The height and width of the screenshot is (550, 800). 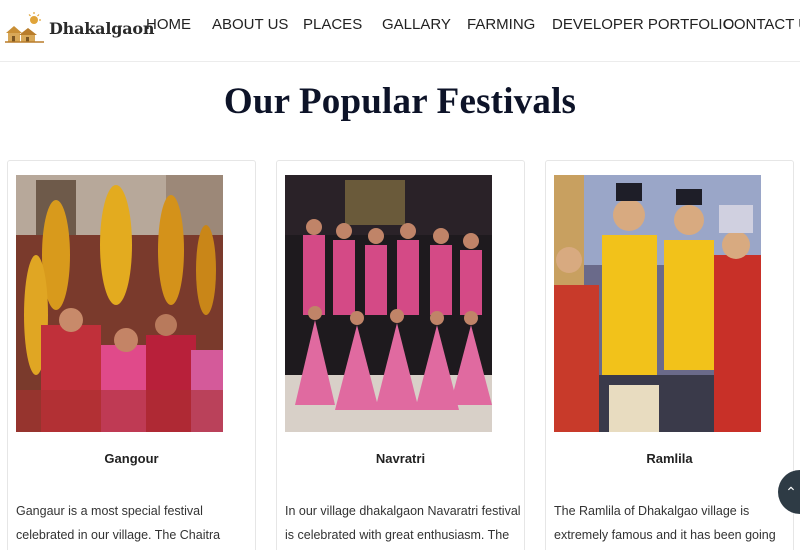 What do you see at coordinates (102, 28) in the screenshot?
I see `brand-name: Dhakalgaon` at bounding box center [102, 28].